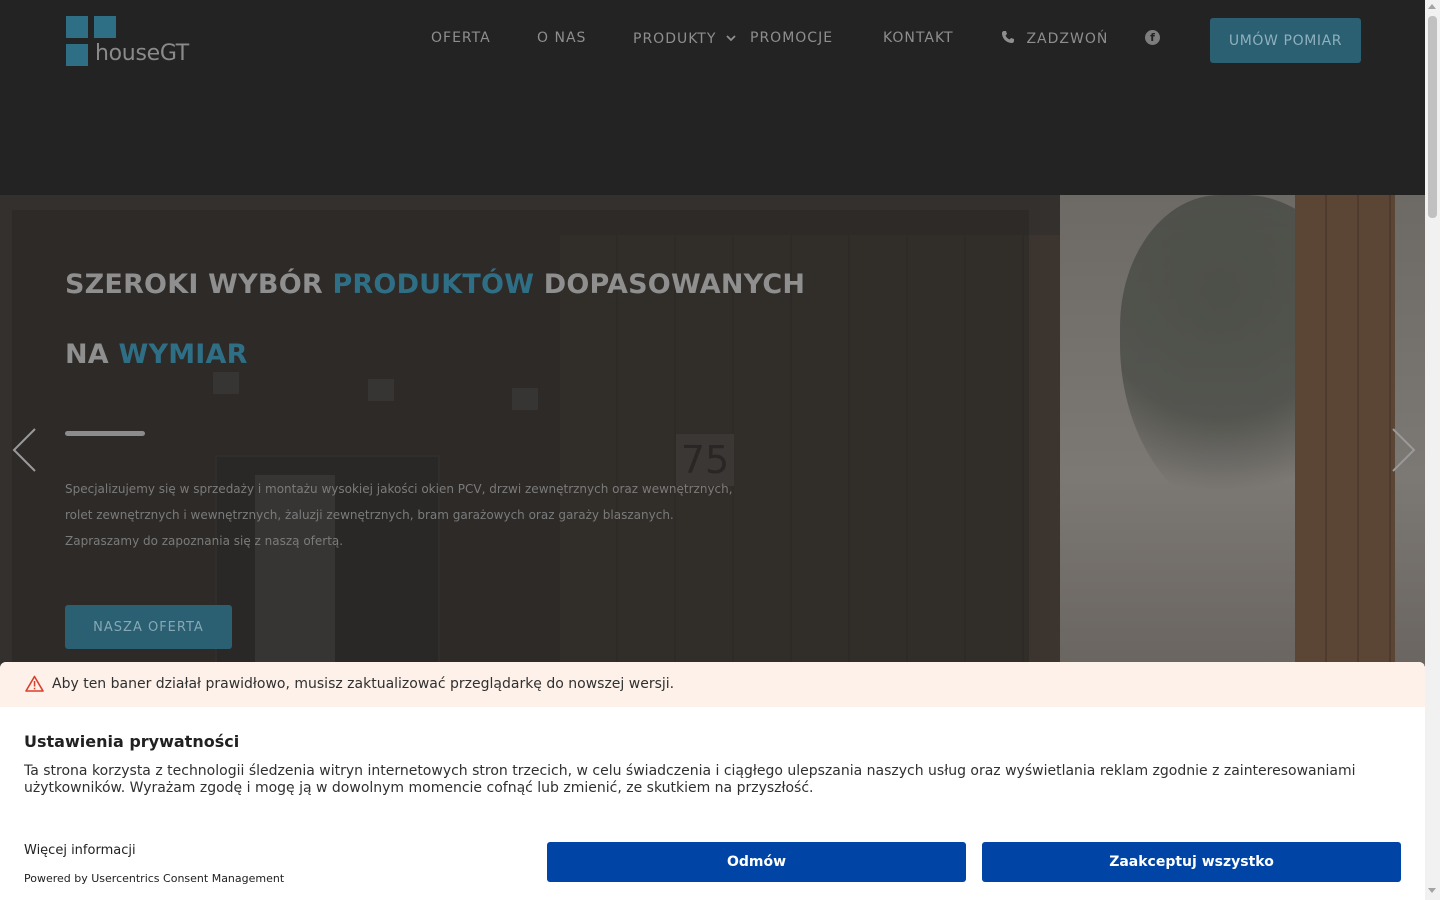  I want to click on nav-item-label: OFERTA, so click(461, 38).